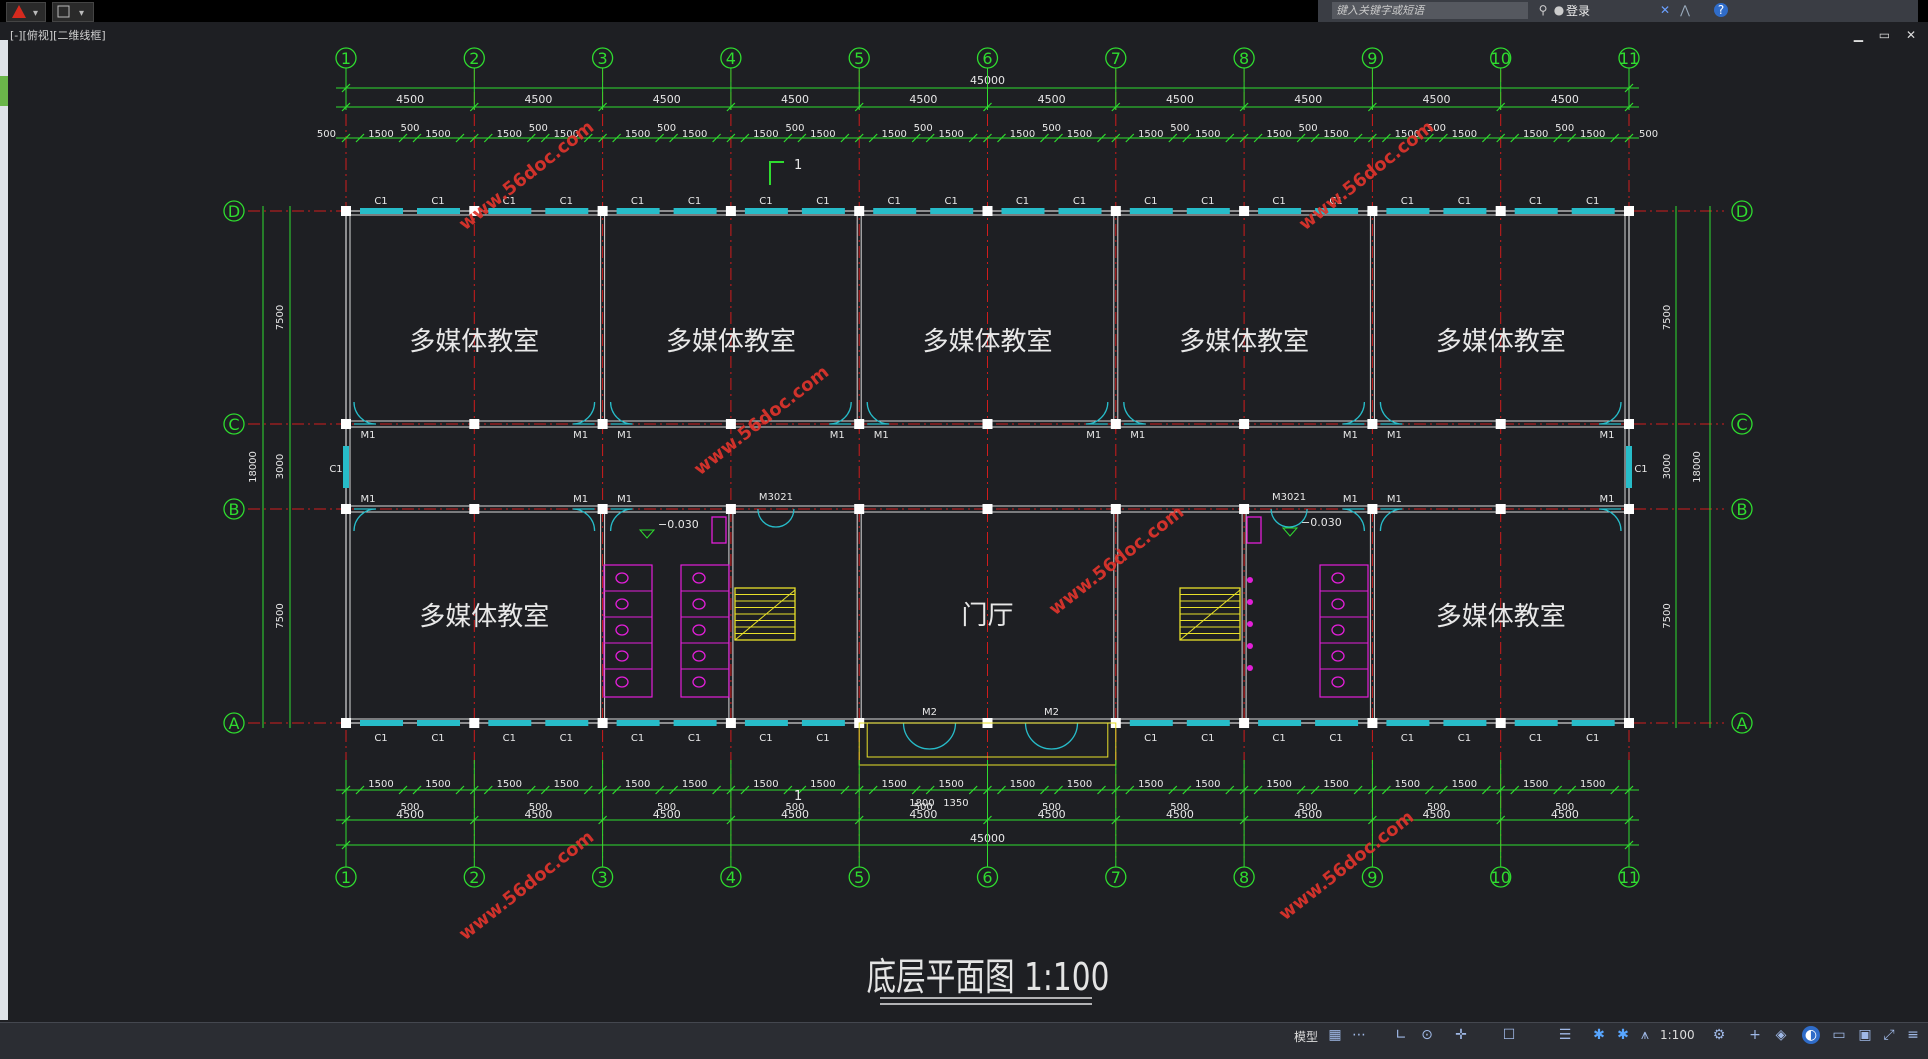 The height and width of the screenshot is (1059, 1928). I want to click on lineweight-icon: ☐, so click(1509, 1035).